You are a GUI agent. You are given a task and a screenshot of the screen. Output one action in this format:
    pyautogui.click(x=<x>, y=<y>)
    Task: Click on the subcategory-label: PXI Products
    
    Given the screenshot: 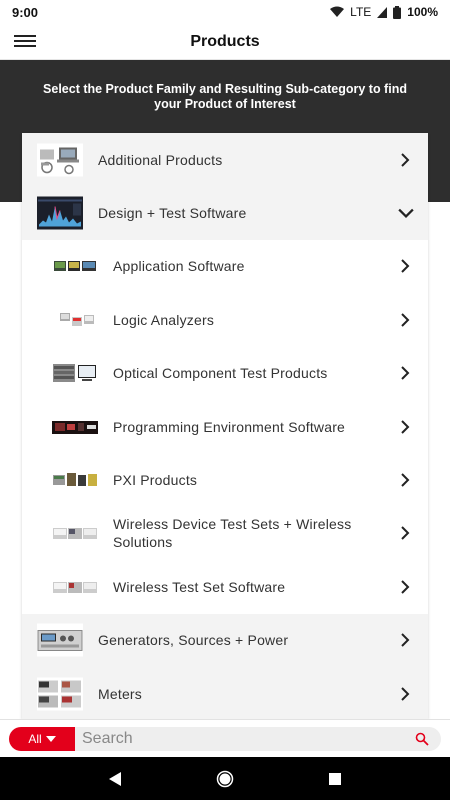 What is the action you would take?
    pyautogui.click(x=155, y=480)
    